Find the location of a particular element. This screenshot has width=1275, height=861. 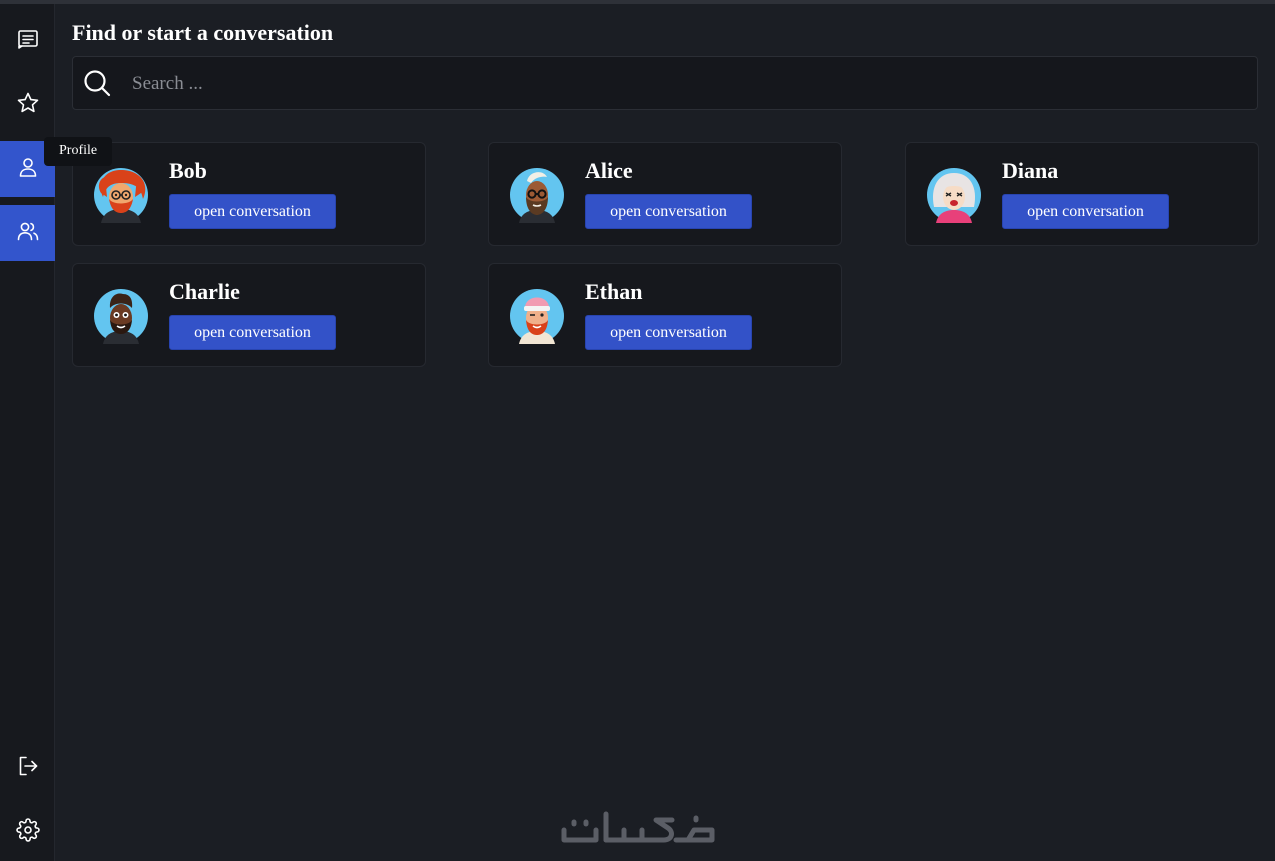

contact-name: Bob is located at coordinates (188, 170).